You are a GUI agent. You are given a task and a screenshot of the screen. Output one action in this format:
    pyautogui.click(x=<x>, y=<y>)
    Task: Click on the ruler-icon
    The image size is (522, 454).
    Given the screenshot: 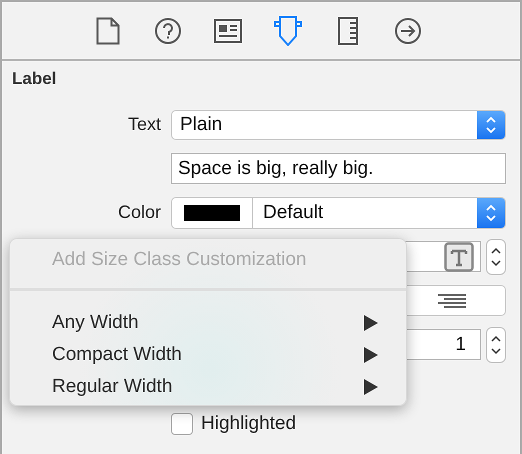 What is the action you would take?
    pyautogui.click(x=348, y=30)
    